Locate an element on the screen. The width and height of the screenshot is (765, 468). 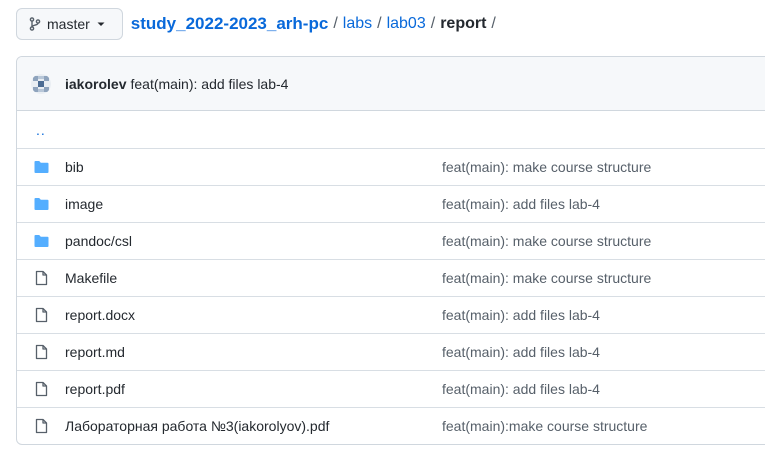
git-branch-icon is located at coordinates (35, 24).